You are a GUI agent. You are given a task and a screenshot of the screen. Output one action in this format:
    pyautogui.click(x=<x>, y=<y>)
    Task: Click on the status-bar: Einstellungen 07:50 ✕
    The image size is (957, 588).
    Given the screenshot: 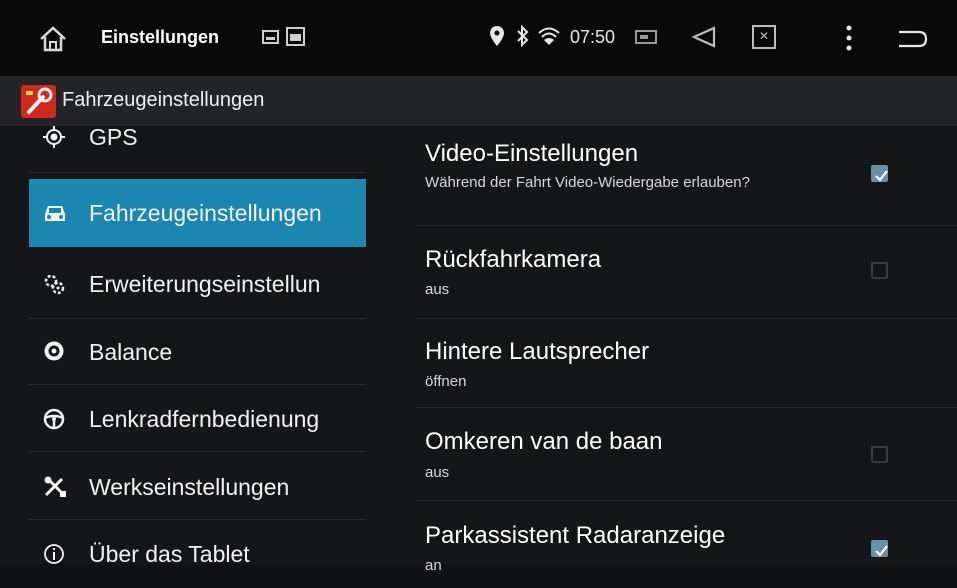 What is the action you would take?
    pyautogui.click(x=478, y=38)
    